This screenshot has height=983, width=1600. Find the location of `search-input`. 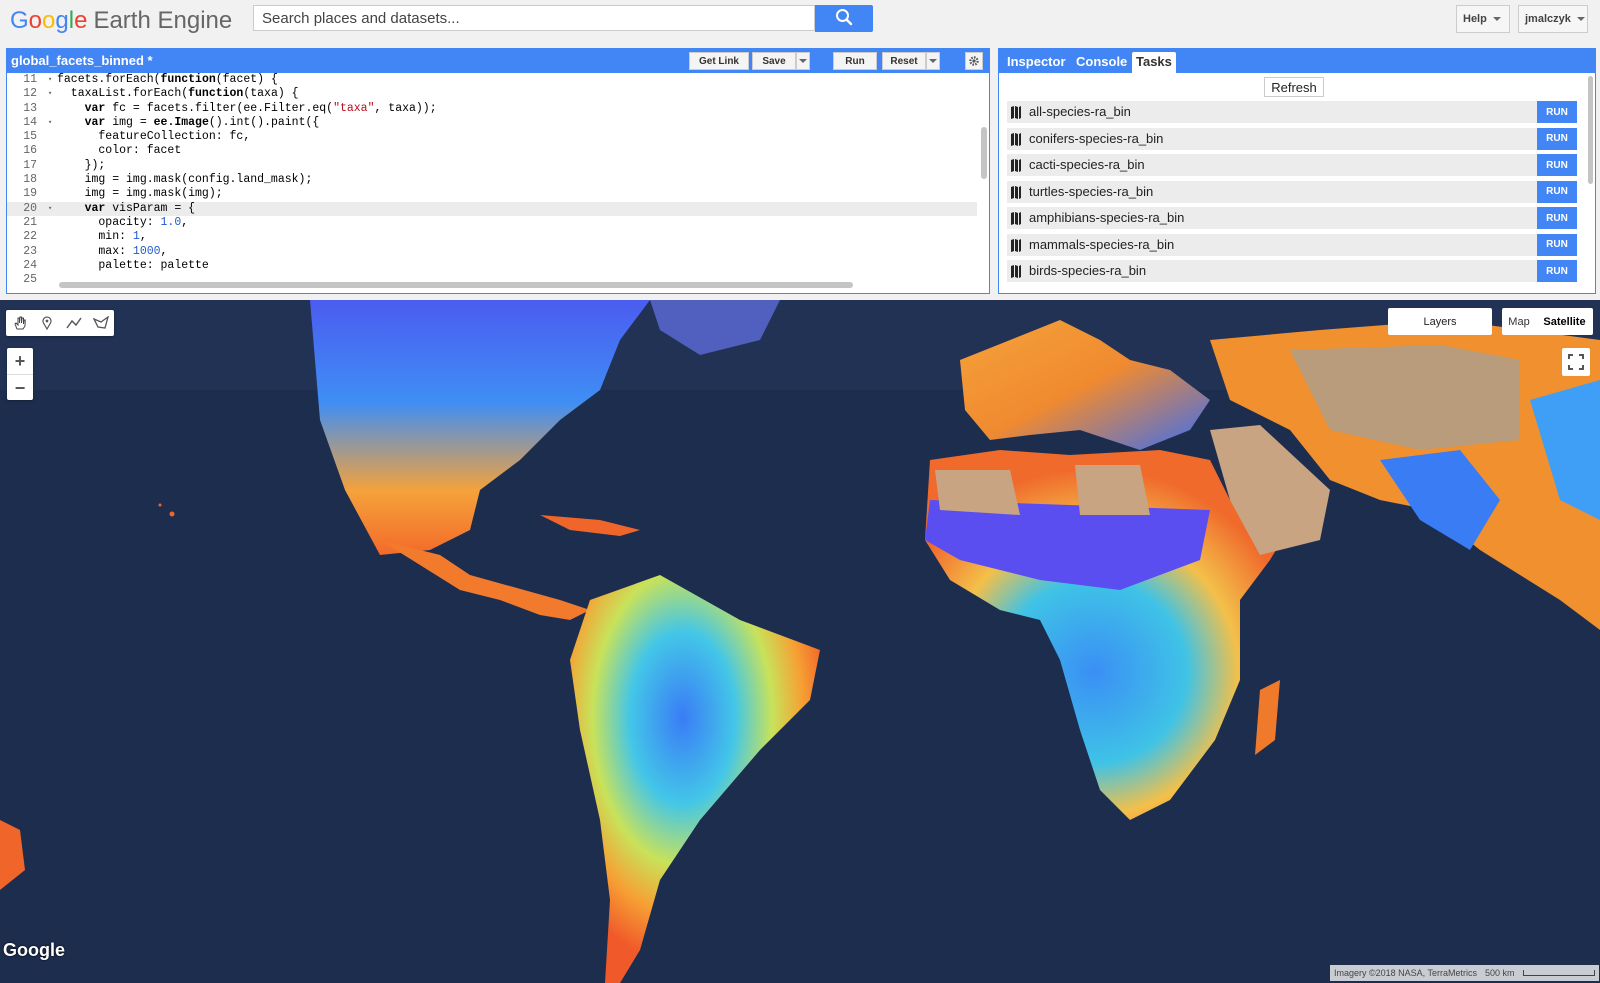

search-input is located at coordinates (534, 18).